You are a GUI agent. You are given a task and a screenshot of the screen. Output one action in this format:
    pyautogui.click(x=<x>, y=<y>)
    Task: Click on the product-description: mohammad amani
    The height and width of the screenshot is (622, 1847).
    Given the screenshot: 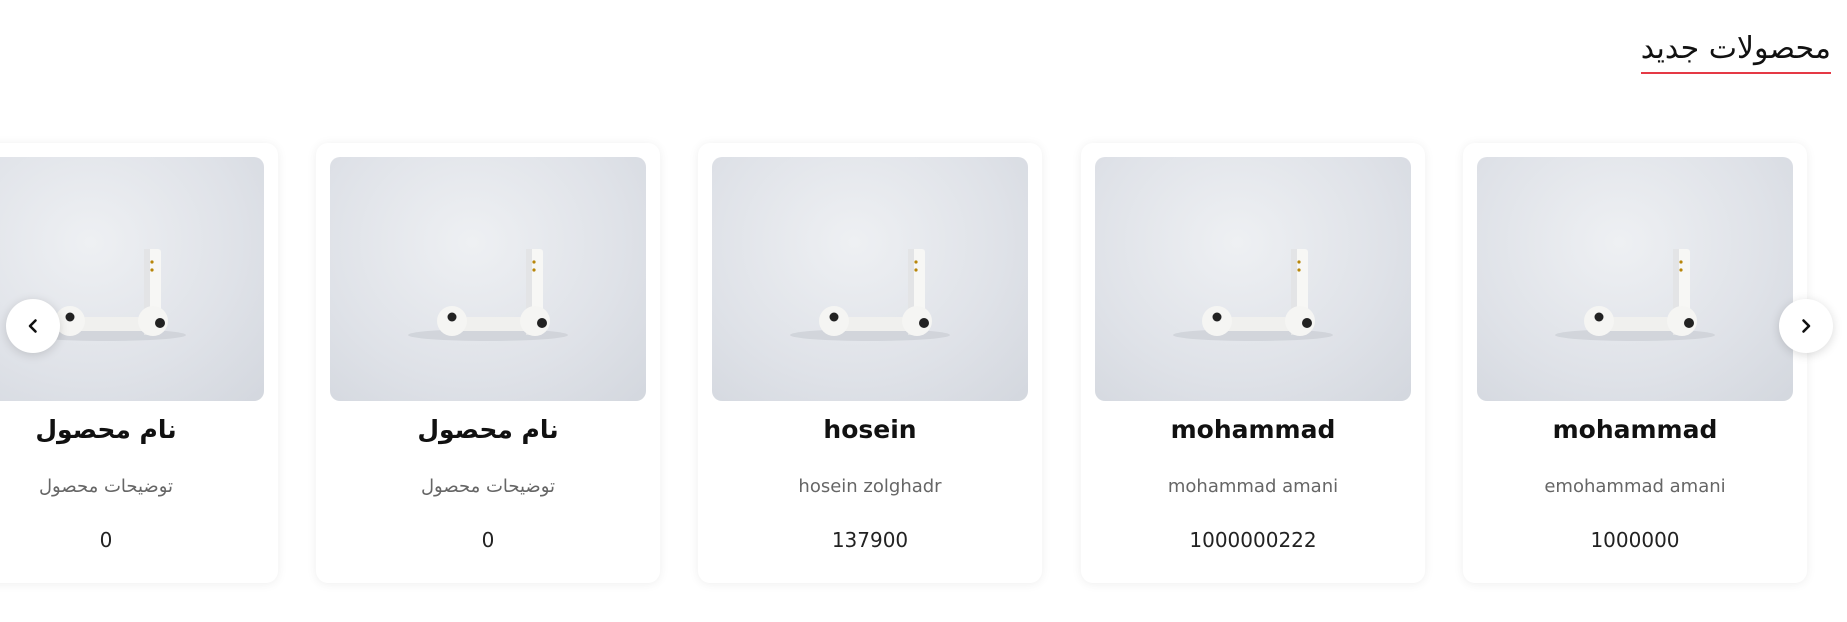 What is the action you would take?
    pyautogui.click(x=1253, y=486)
    